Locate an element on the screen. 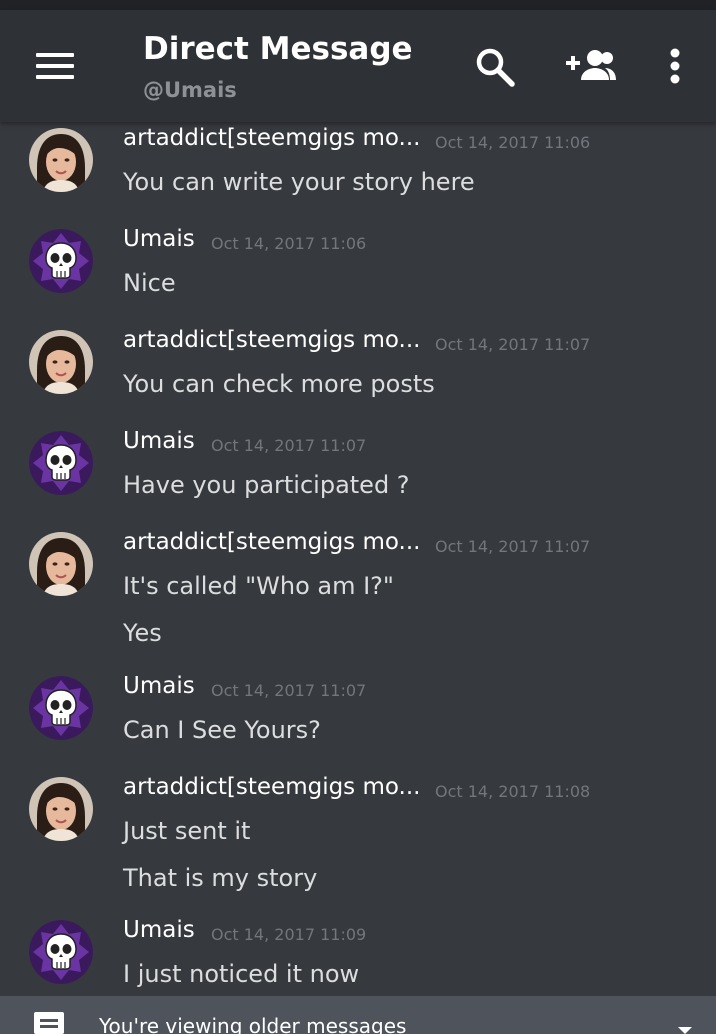 This screenshot has height=1034, width=716. message-icon is located at coordinates (49, 1023).